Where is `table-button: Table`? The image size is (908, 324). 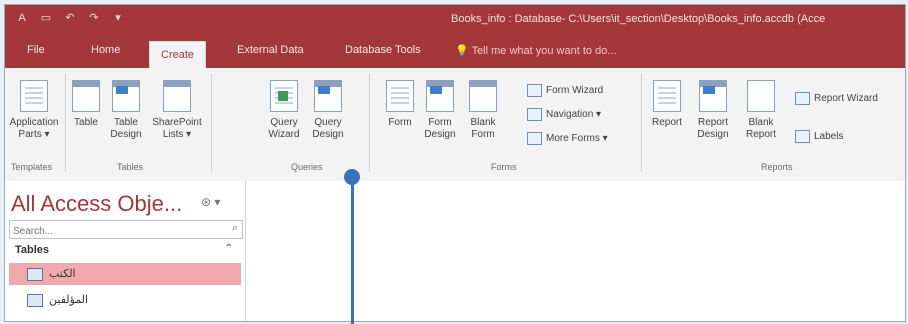 table-button: Table is located at coordinates (86, 101).